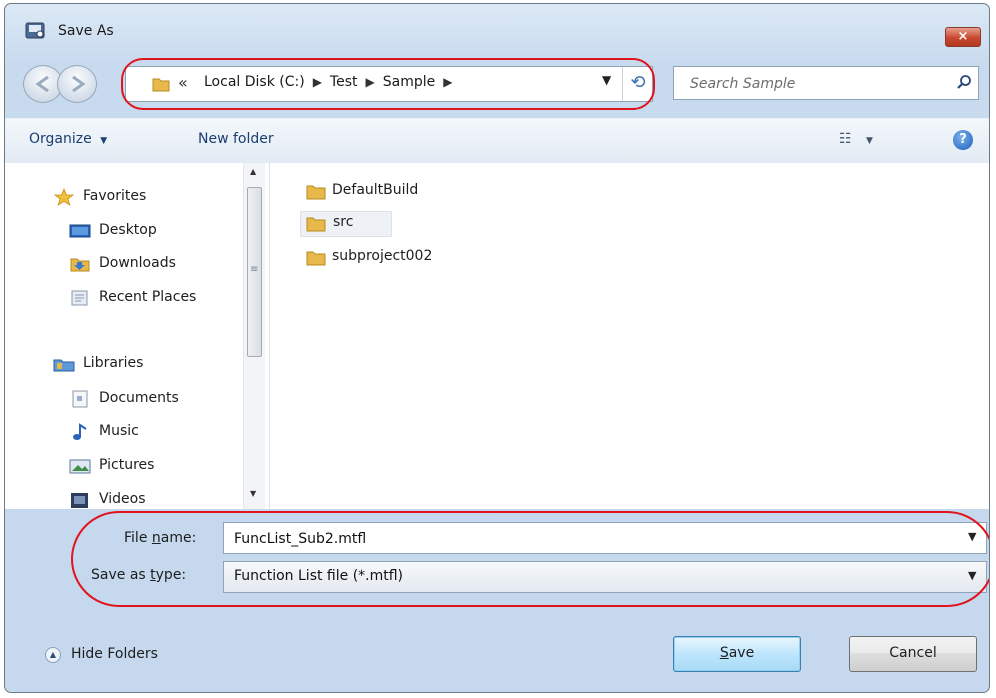  Describe the element at coordinates (80, 231) in the screenshot. I see `desktop-icon` at that location.